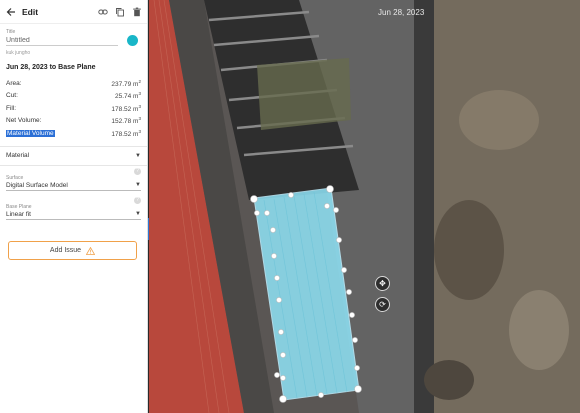 This screenshot has height=413, width=580. Describe the element at coordinates (11, 108) in the screenshot. I see `metric-label: Fill:` at that location.